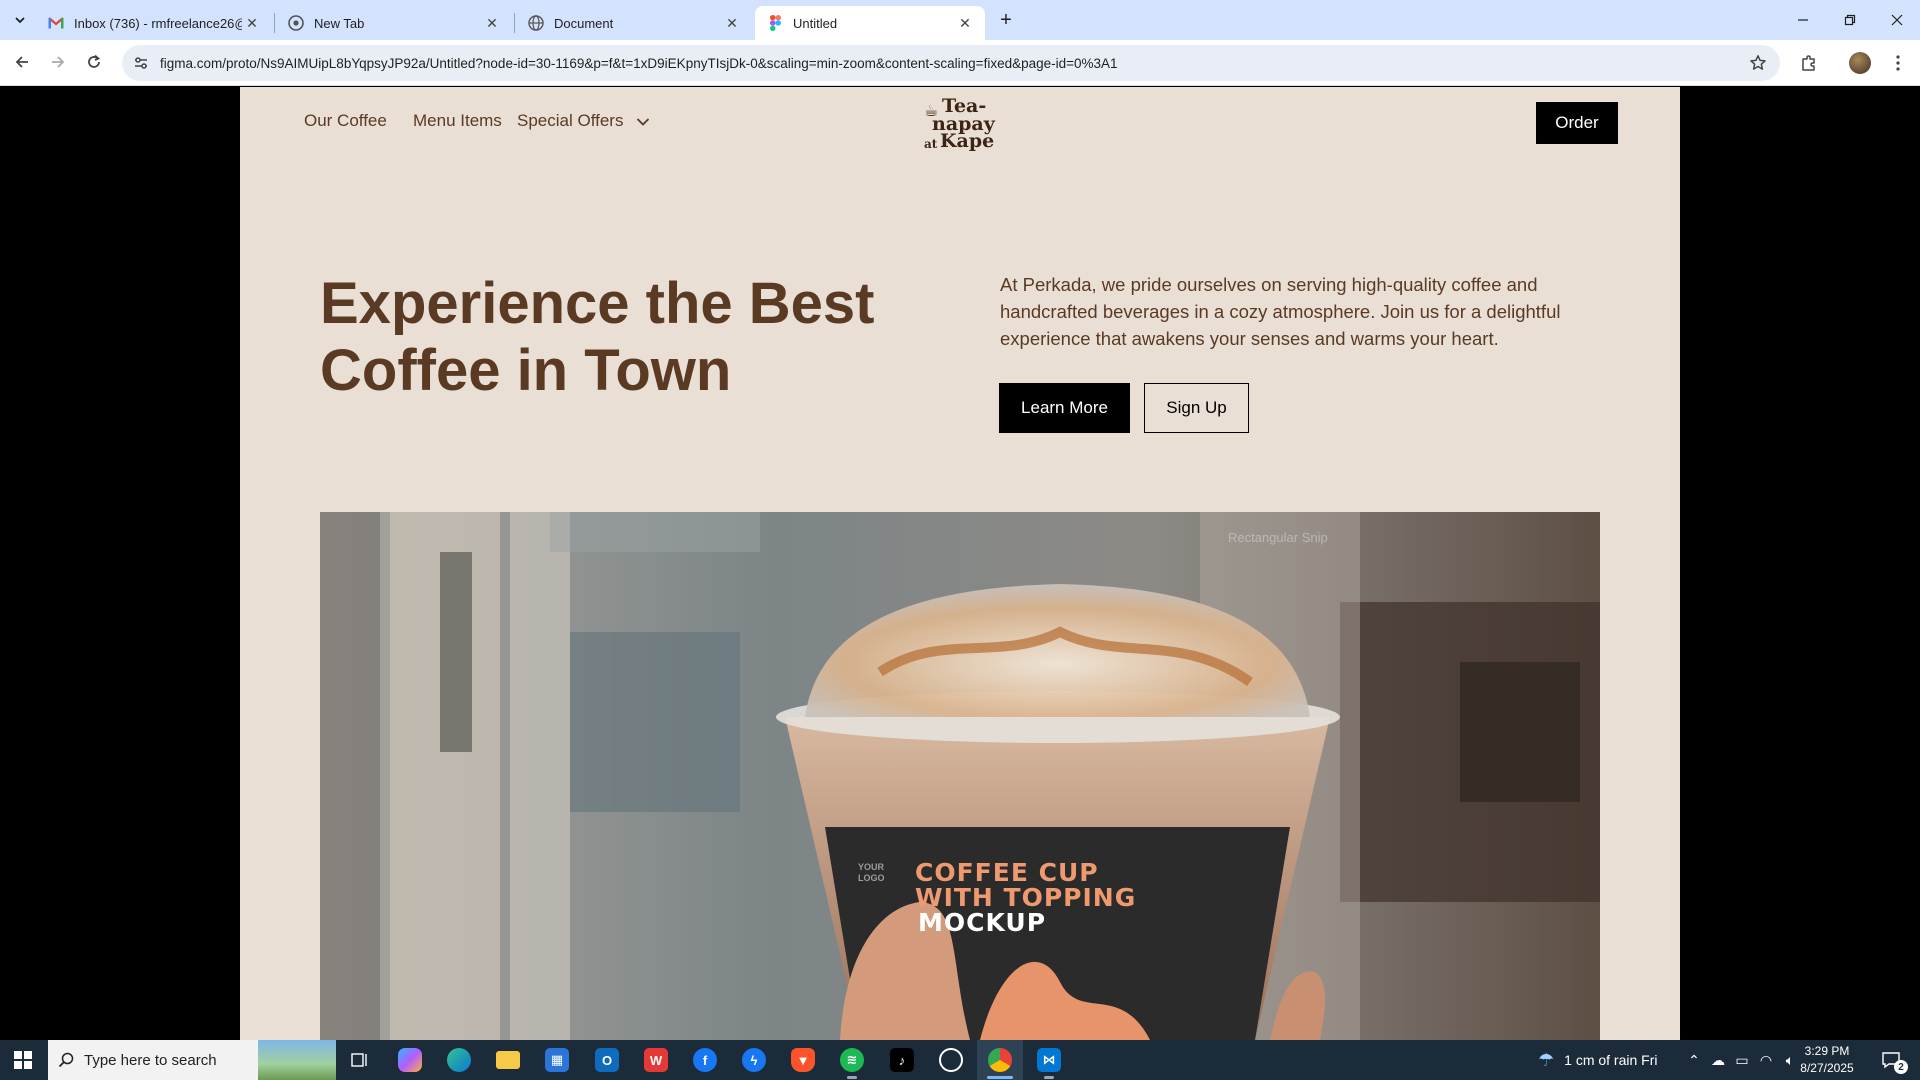 This screenshot has height=1080, width=1920. I want to click on tab-document: Document ✕, so click(634, 23).